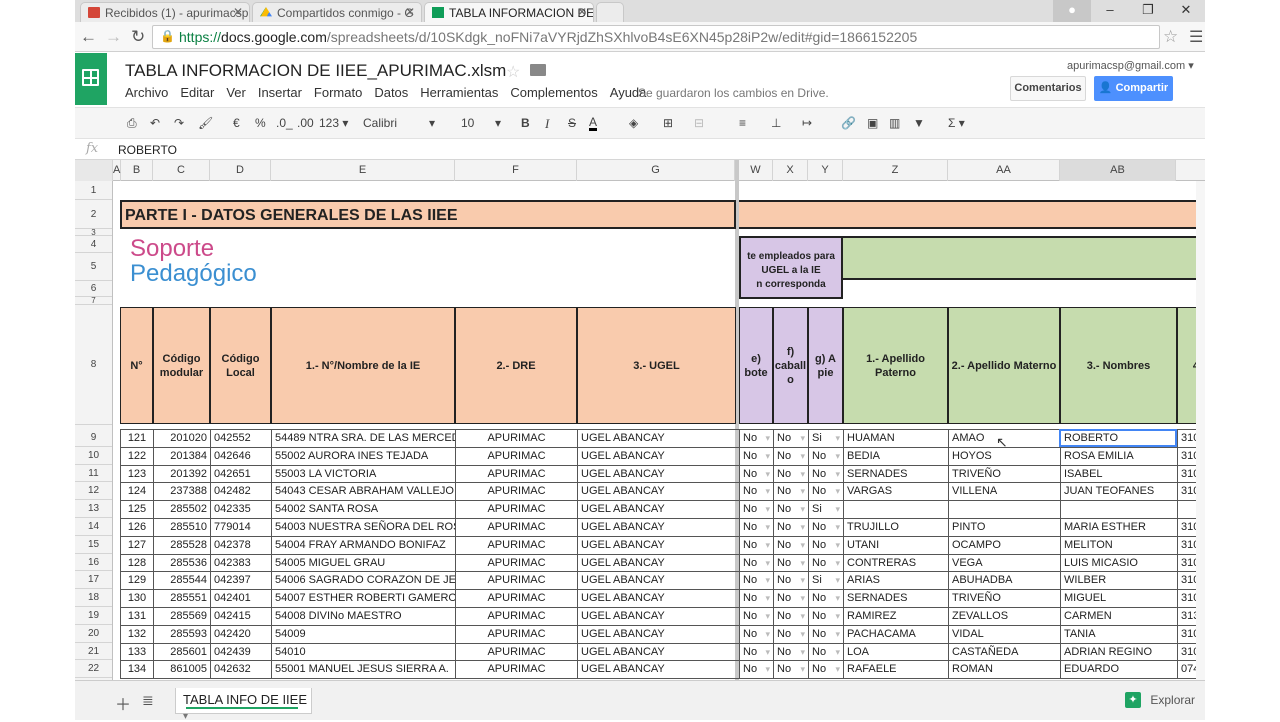  What do you see at coordinates (1118, 474) in the screenshot?
I see `table-cell: ISABEL` at bounding box center [1118, 474].